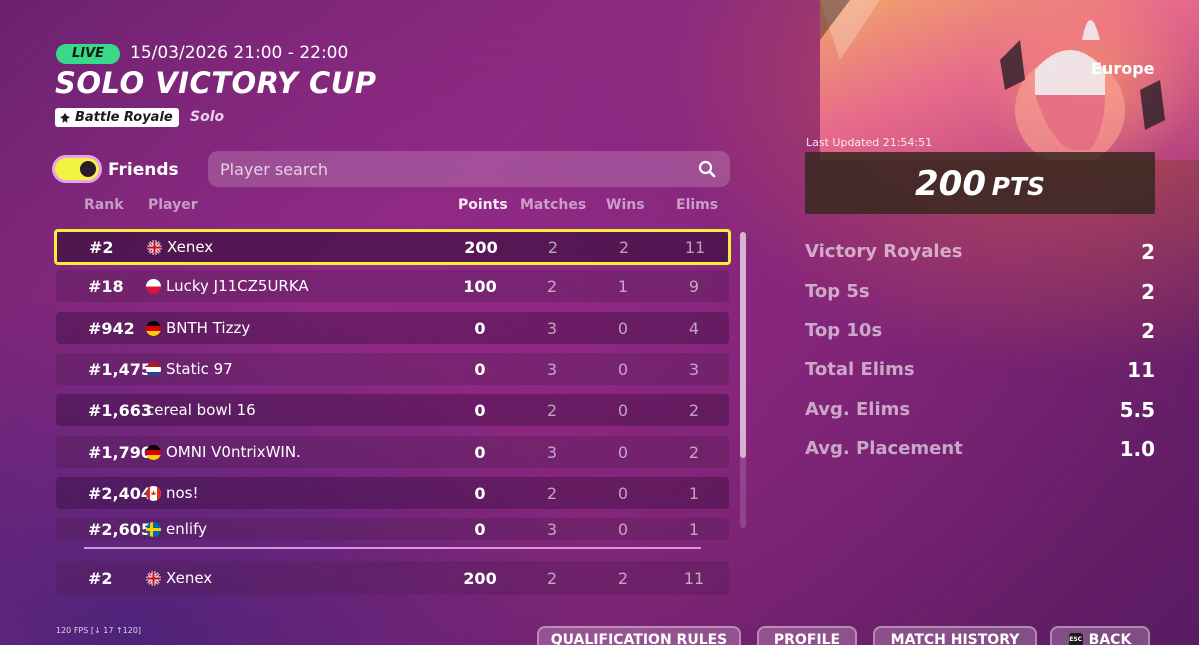 The image size is (1199, 645). What do you see at coordinates (1110, 638) in the screenshot?
I see `back-button-label: BACK` at bounding box center [1110, 638].